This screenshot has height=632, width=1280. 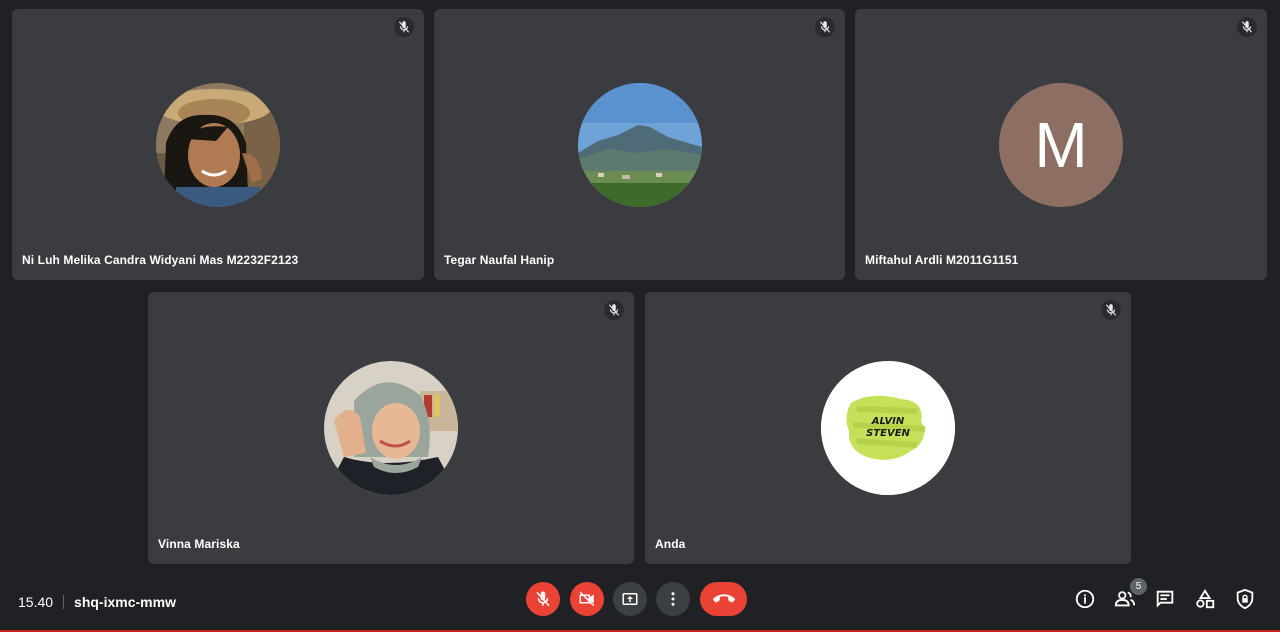 I want to click on present-screen-icon, so click(x=630, y=599).